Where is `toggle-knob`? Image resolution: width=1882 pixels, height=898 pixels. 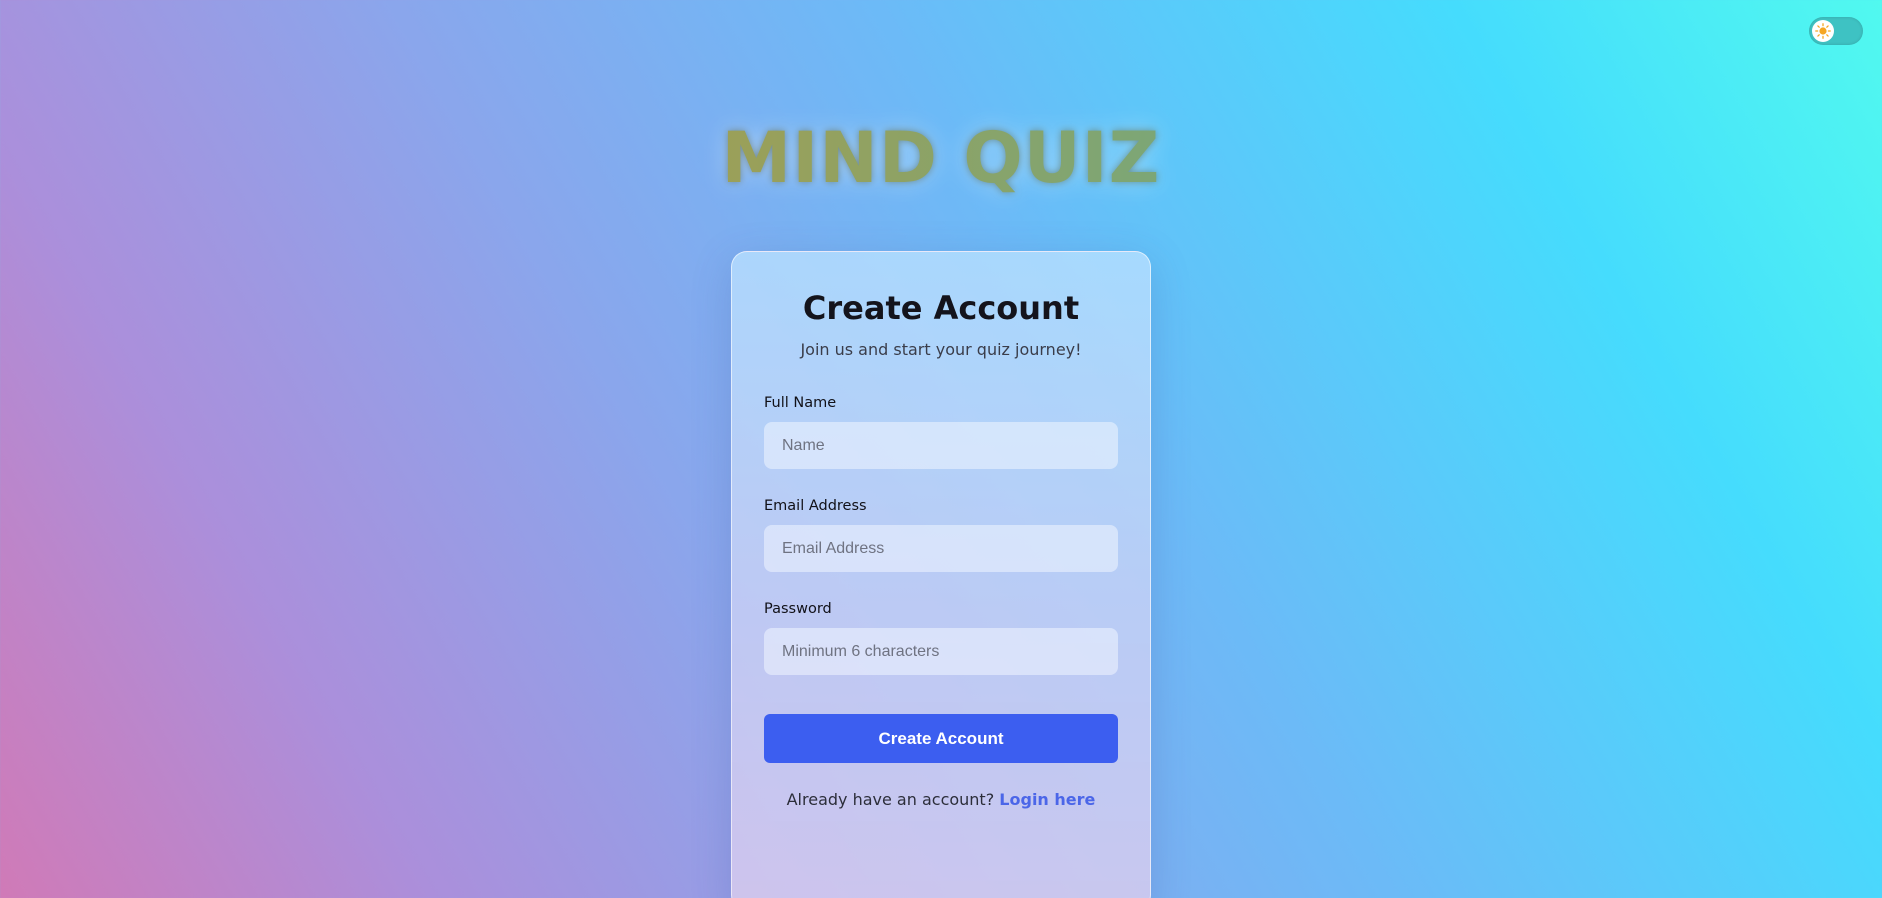 toggle-knob is located at coordinates (1823, 31).